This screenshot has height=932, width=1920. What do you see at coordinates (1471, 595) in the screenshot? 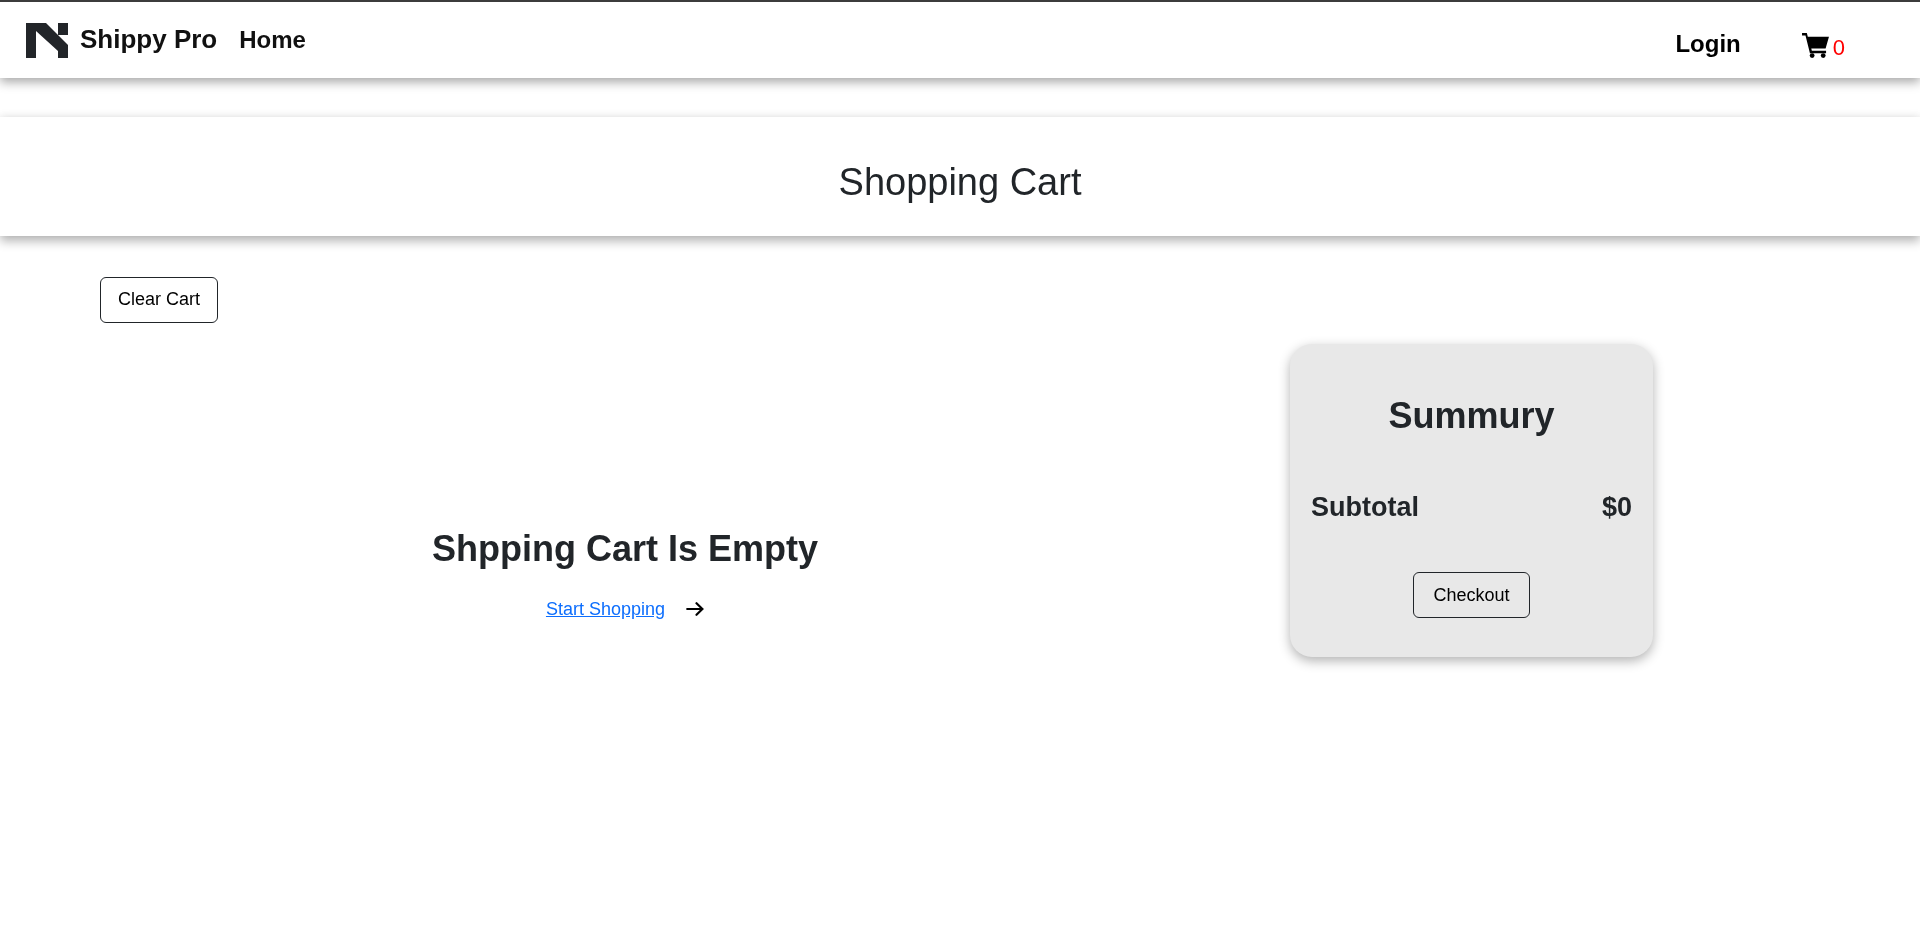
I see `checkout-button: Checkout` at bounding box center [1471, 595].